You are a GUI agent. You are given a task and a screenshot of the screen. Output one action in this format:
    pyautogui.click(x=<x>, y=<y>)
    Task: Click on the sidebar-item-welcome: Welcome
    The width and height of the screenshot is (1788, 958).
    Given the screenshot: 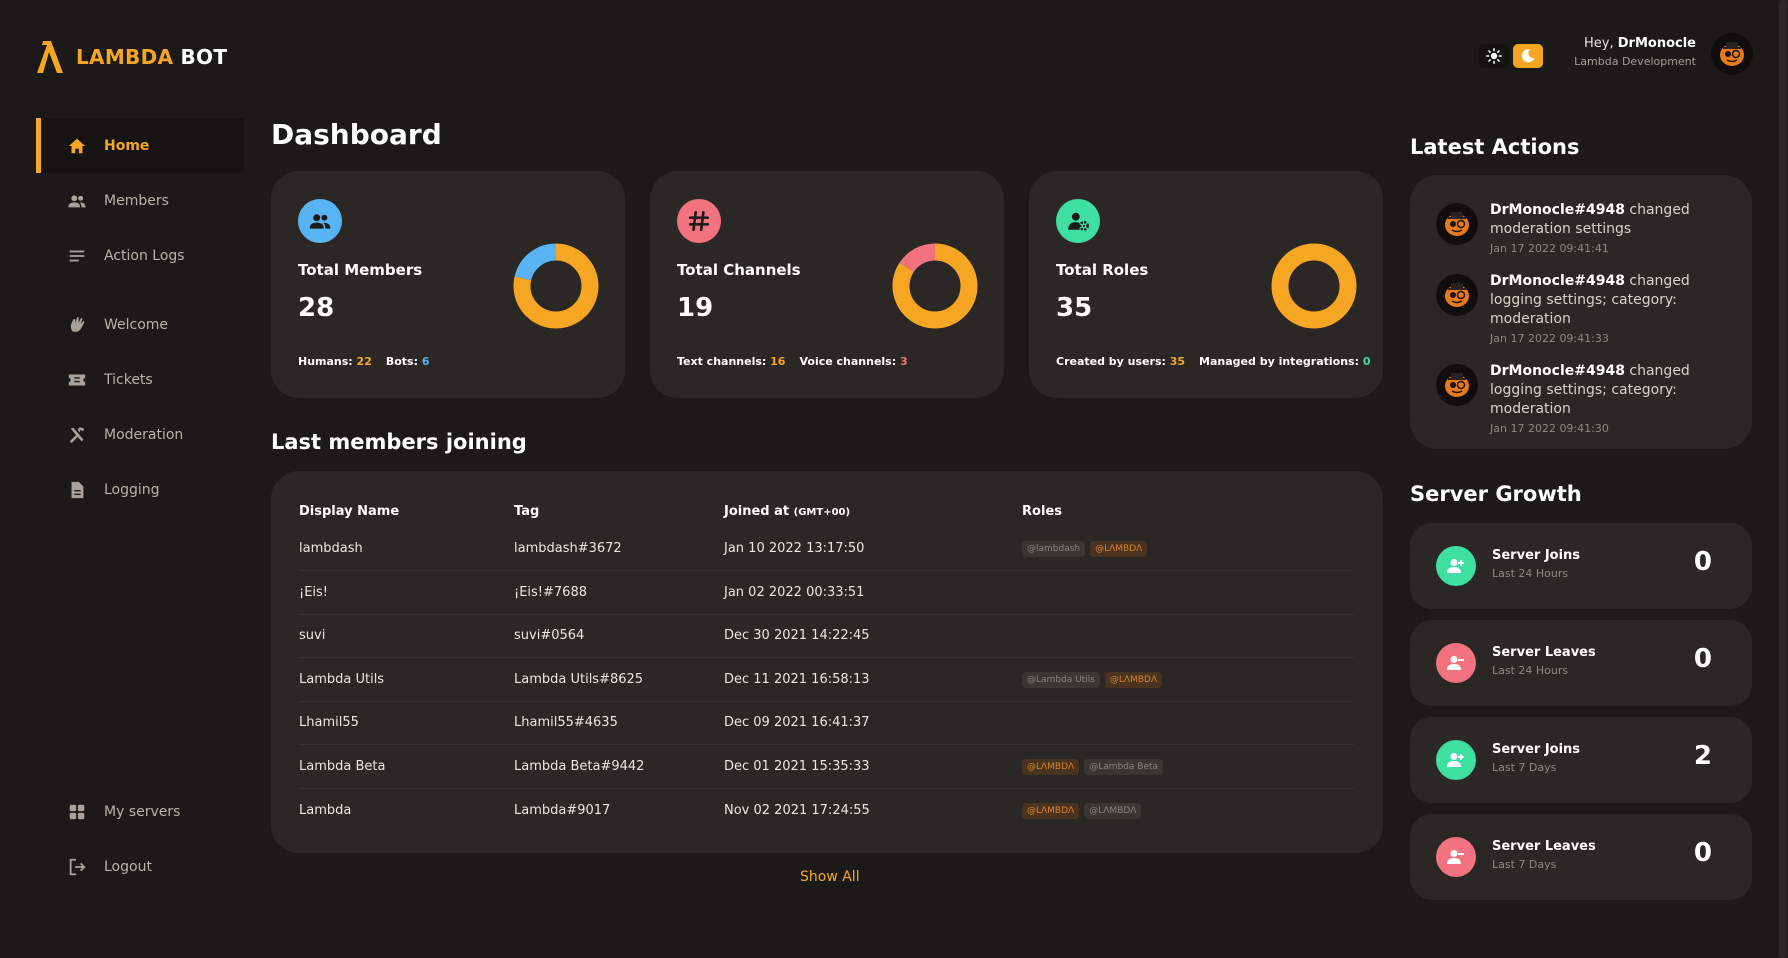 What is the action you would take?
    pyautogui.click(x=140, y=324)
    